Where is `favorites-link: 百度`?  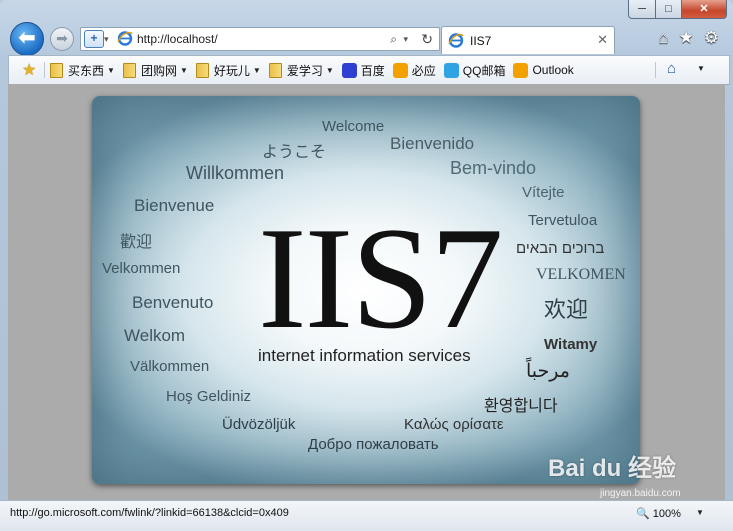 favorites-link: 百度 is located at coordinates (363, 70).